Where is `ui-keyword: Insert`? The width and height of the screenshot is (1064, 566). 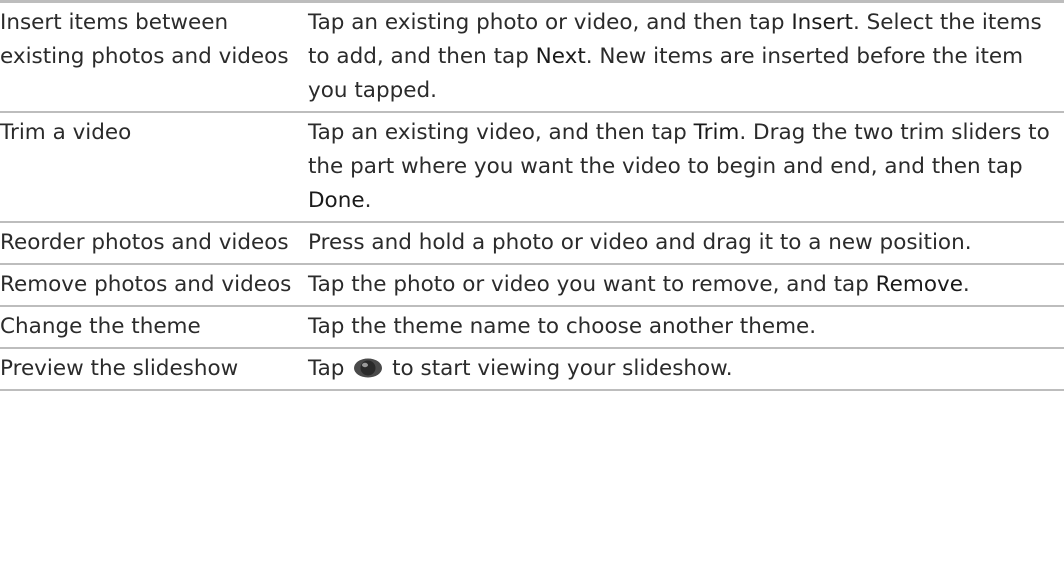
ui-keyword: Insert is located at coordinates (822, 22).